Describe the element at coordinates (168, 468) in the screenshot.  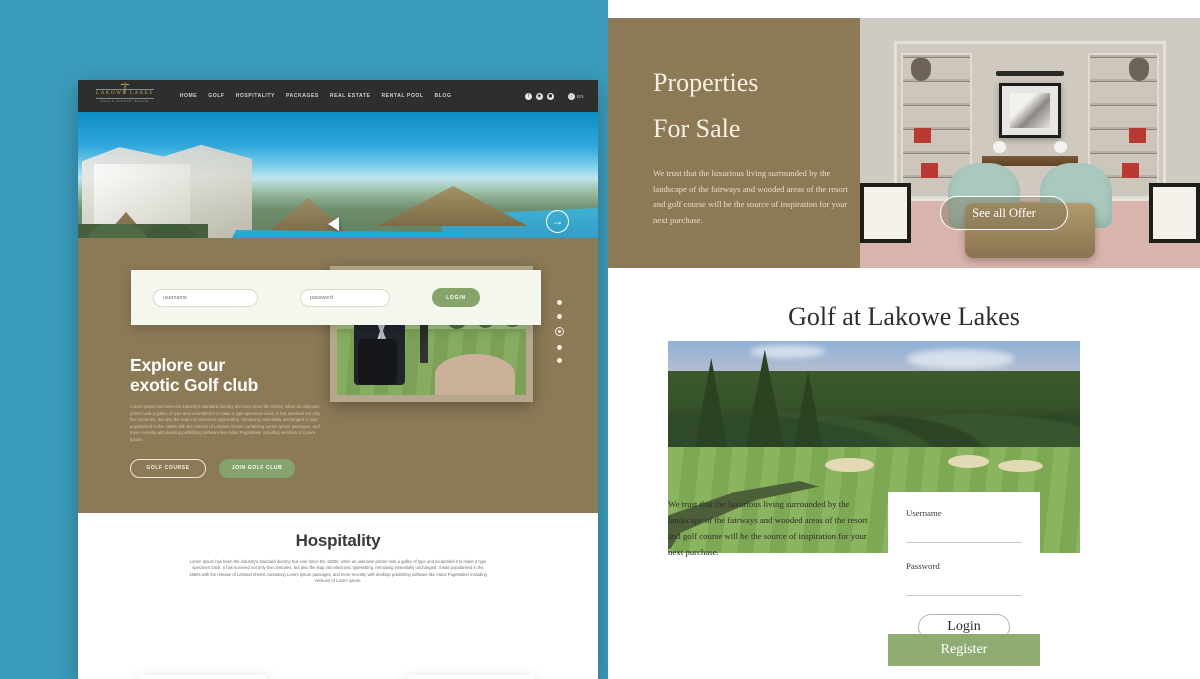
I see `golf-course-button: GOLF COURSE` at that location.